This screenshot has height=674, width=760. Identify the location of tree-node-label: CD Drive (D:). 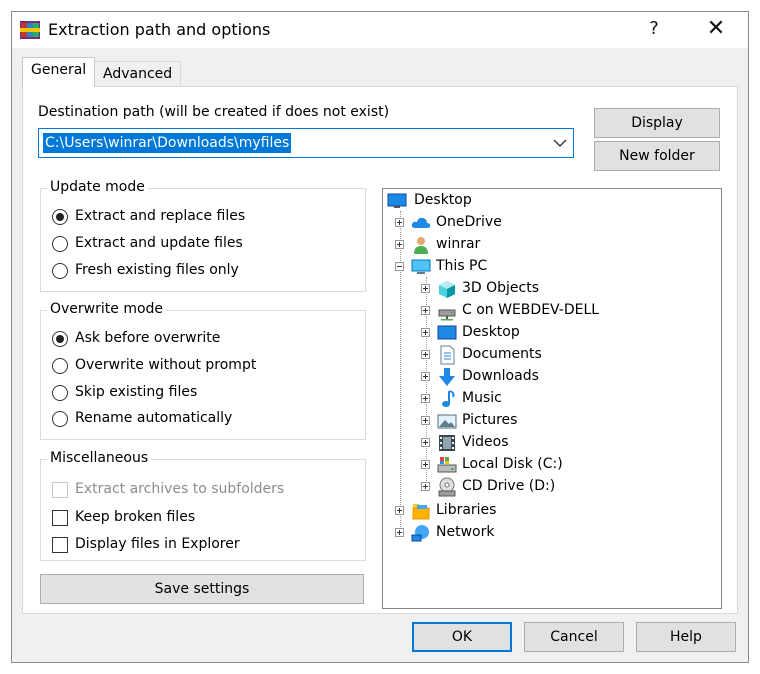
(508, 486).